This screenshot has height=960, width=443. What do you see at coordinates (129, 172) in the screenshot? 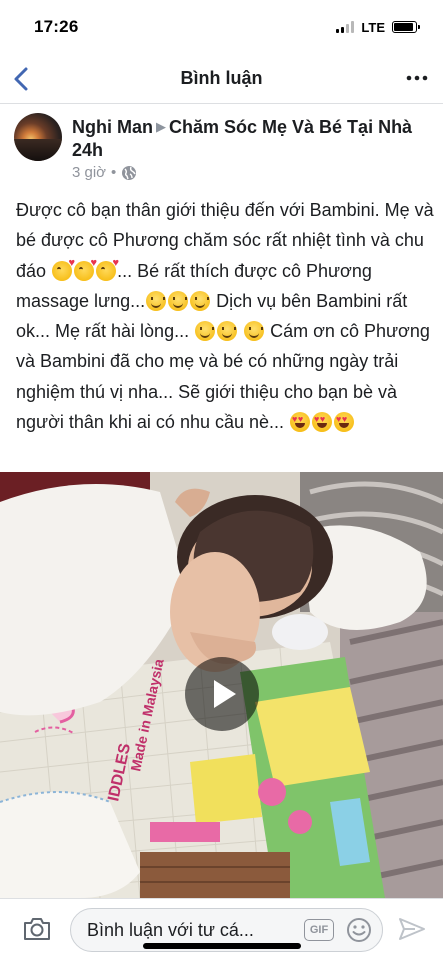
I see `globe-icon` at bounding box center [129, 172].